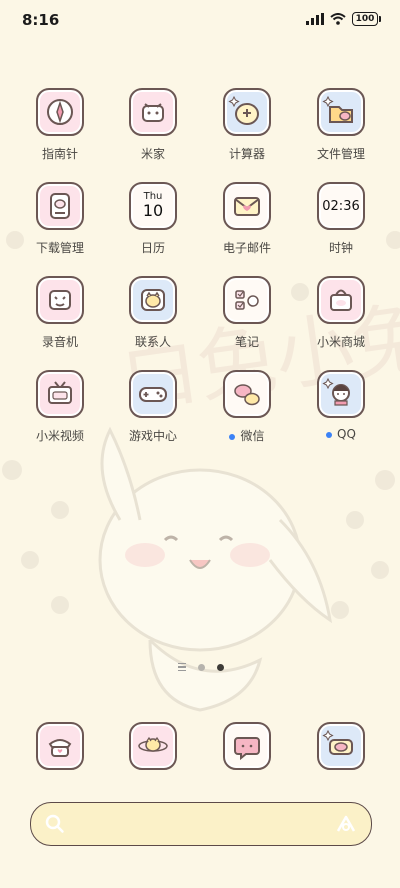 This screenshot has height=888, width=400. I want to click on status-icons: 100, so click(343, 19).